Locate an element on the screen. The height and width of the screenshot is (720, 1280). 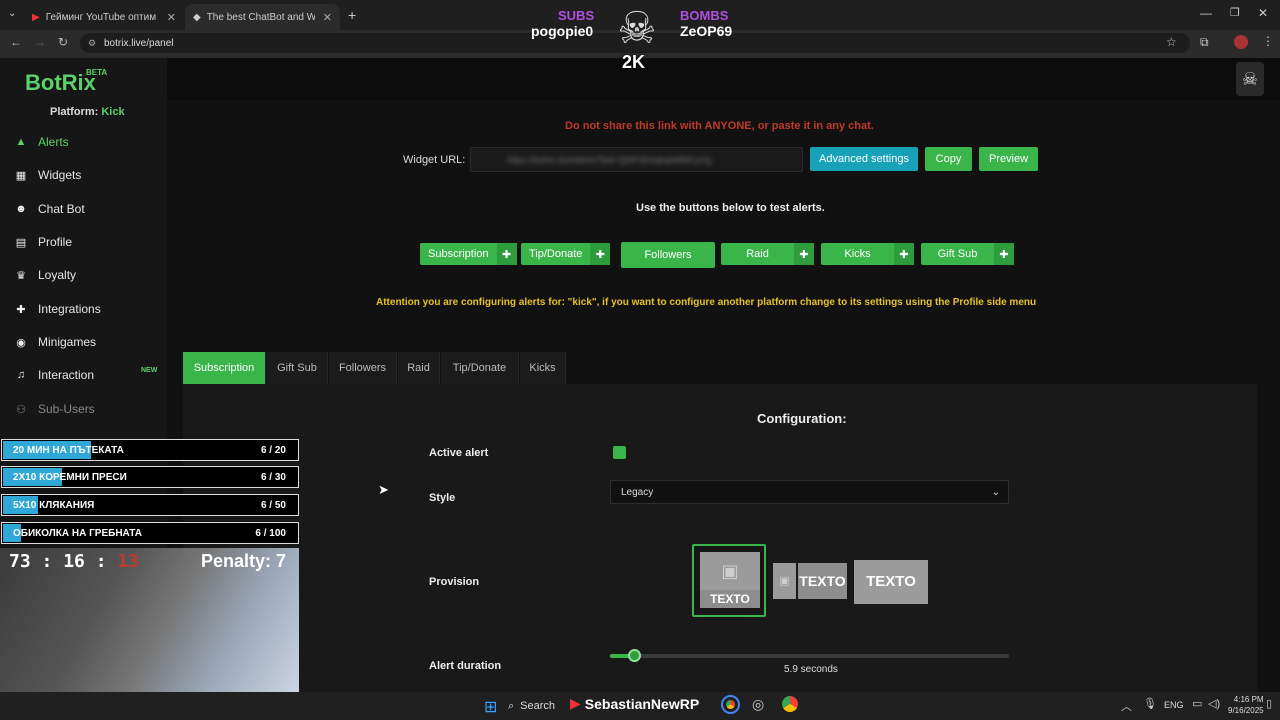
users-icon: ⚇ is located at coordinates (21, 409).